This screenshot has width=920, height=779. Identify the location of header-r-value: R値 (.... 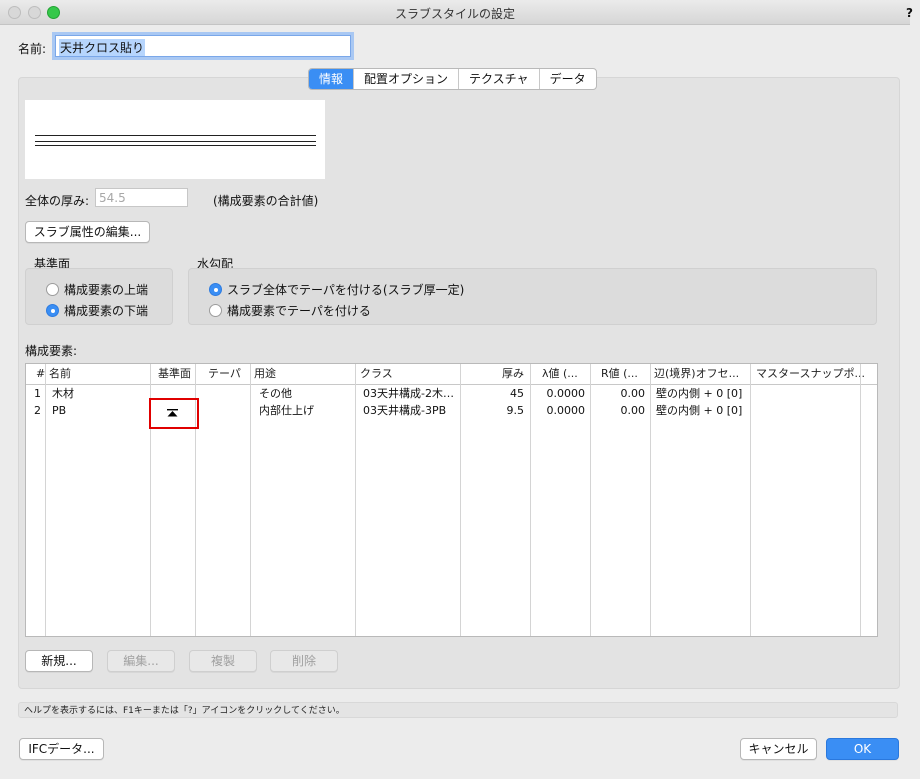
(619, 374).